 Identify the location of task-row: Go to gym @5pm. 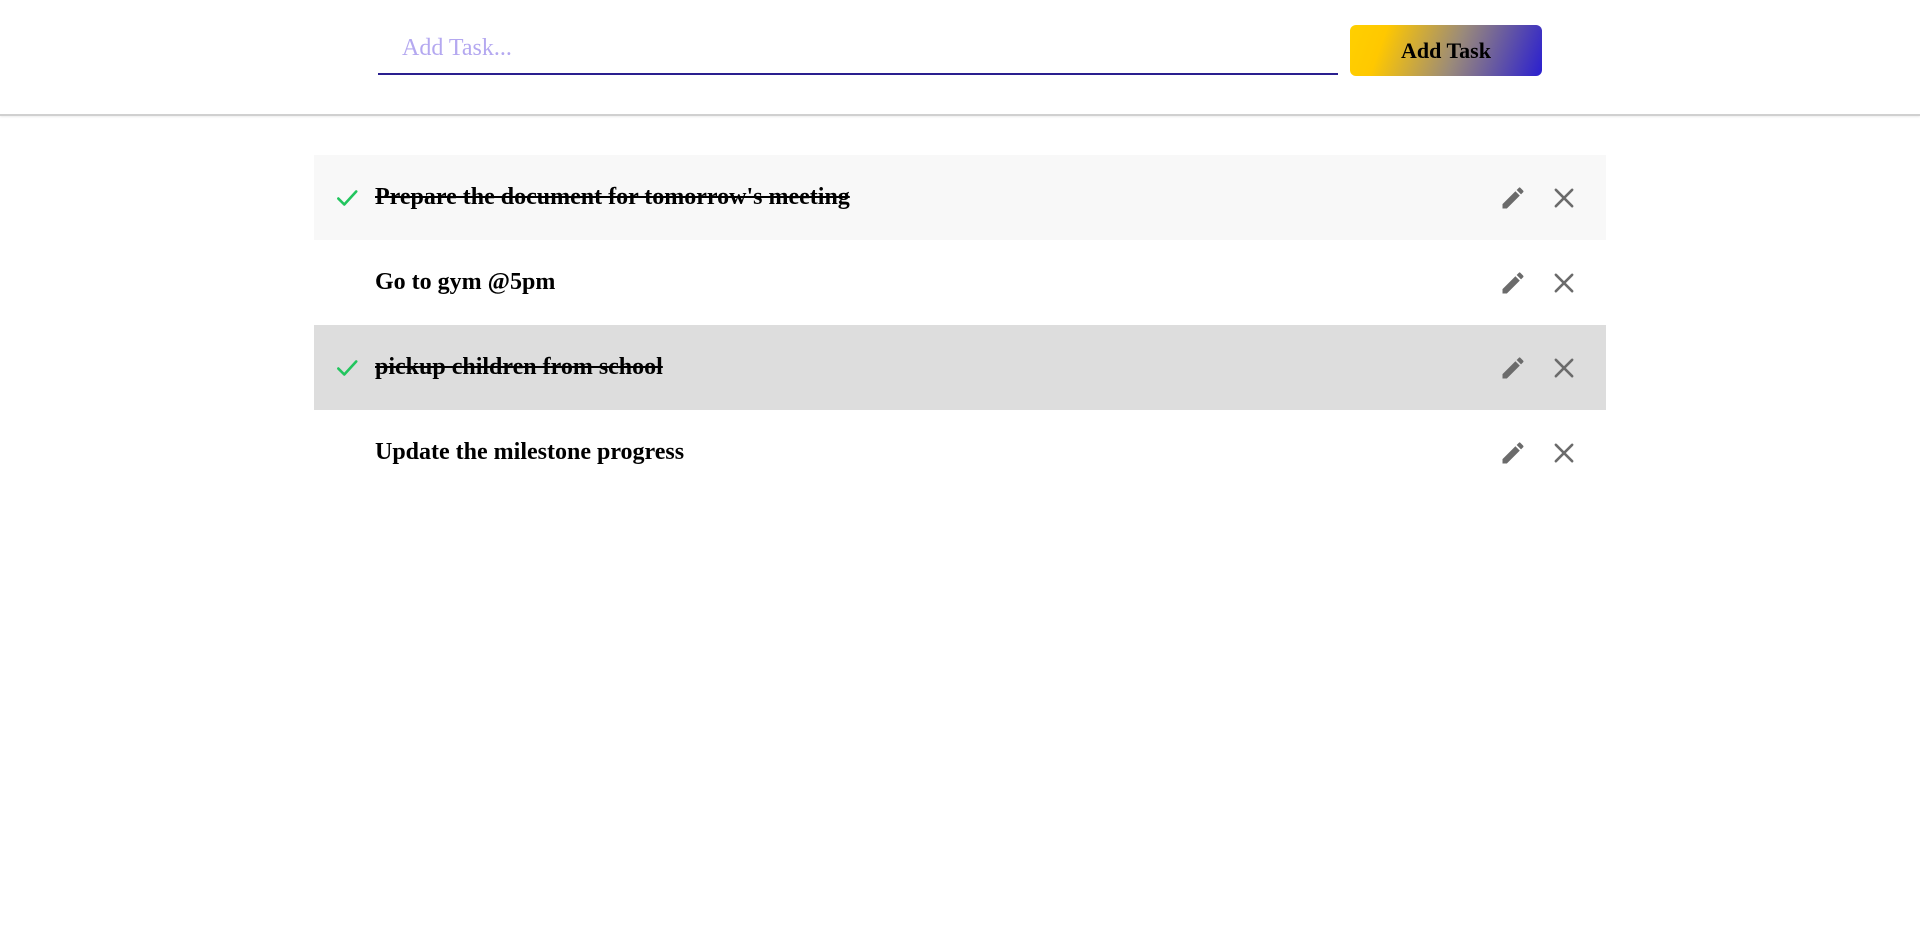
(960, 282).